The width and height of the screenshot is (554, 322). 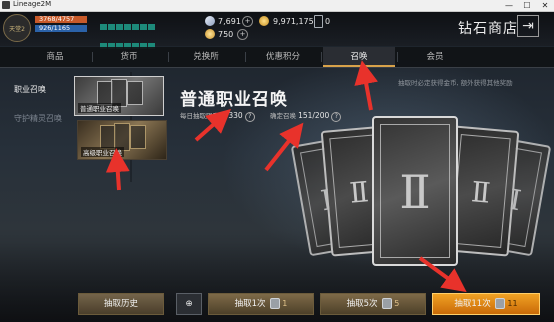 I want to click on draw-1-cost: 1, so click(x=285, y=303).